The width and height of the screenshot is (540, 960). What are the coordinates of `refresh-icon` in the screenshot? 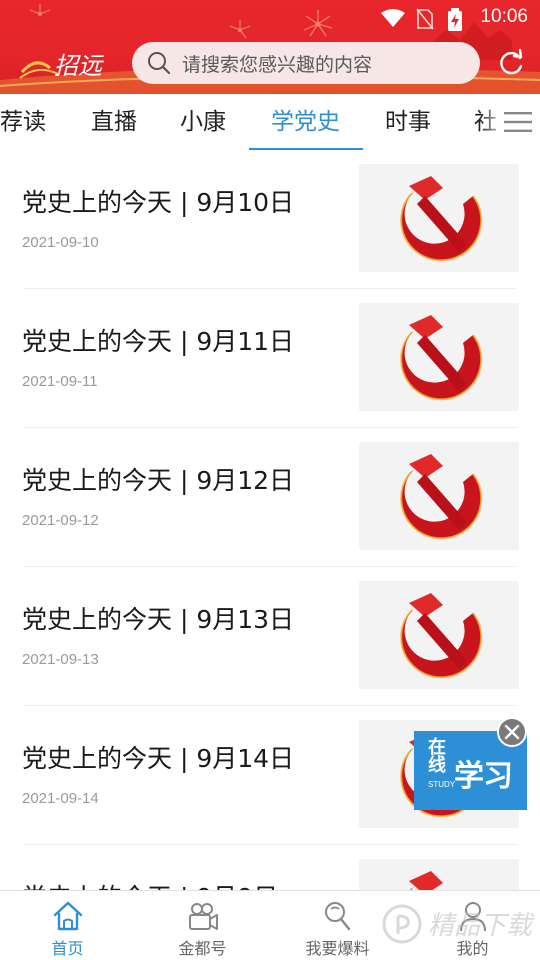 It's located at (511, 63).